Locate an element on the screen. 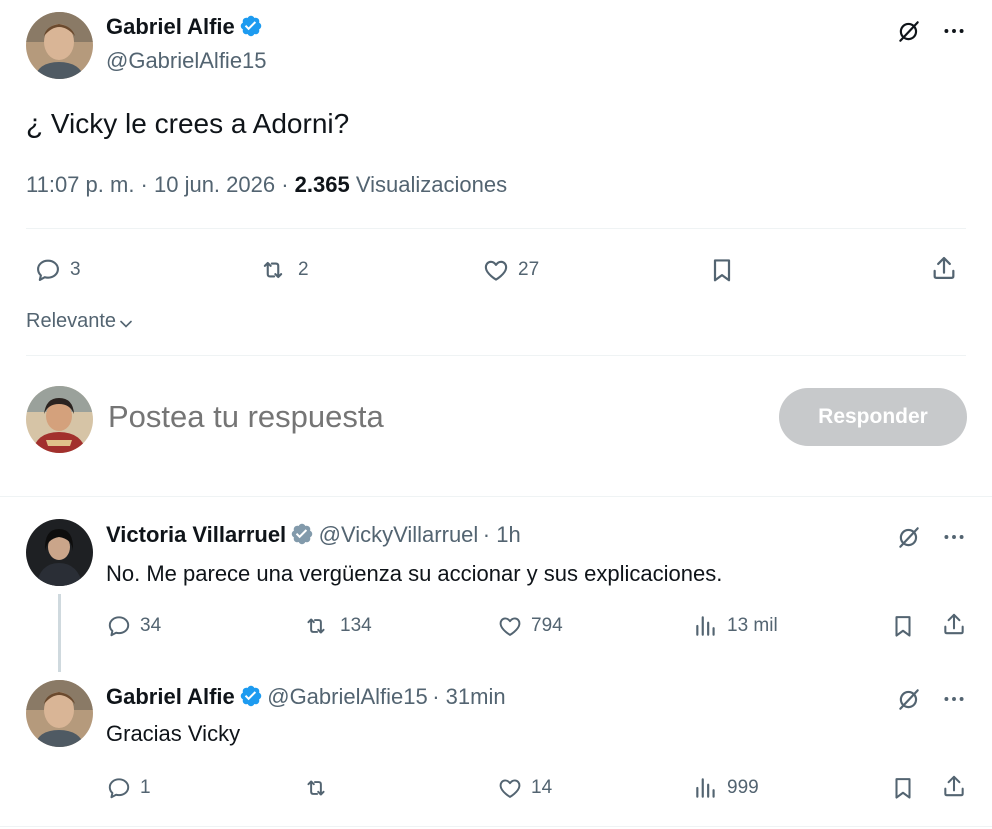 The image size is (992, 829). reply-button: 3 is located at coordinates (57, 270).